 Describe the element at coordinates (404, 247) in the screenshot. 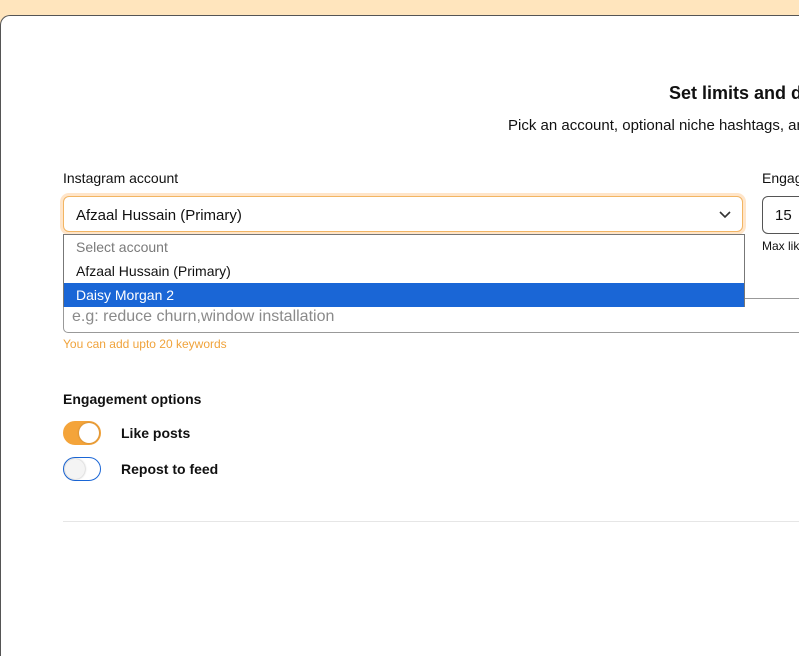

I see `account-option-placeholder: Select account` at that location.